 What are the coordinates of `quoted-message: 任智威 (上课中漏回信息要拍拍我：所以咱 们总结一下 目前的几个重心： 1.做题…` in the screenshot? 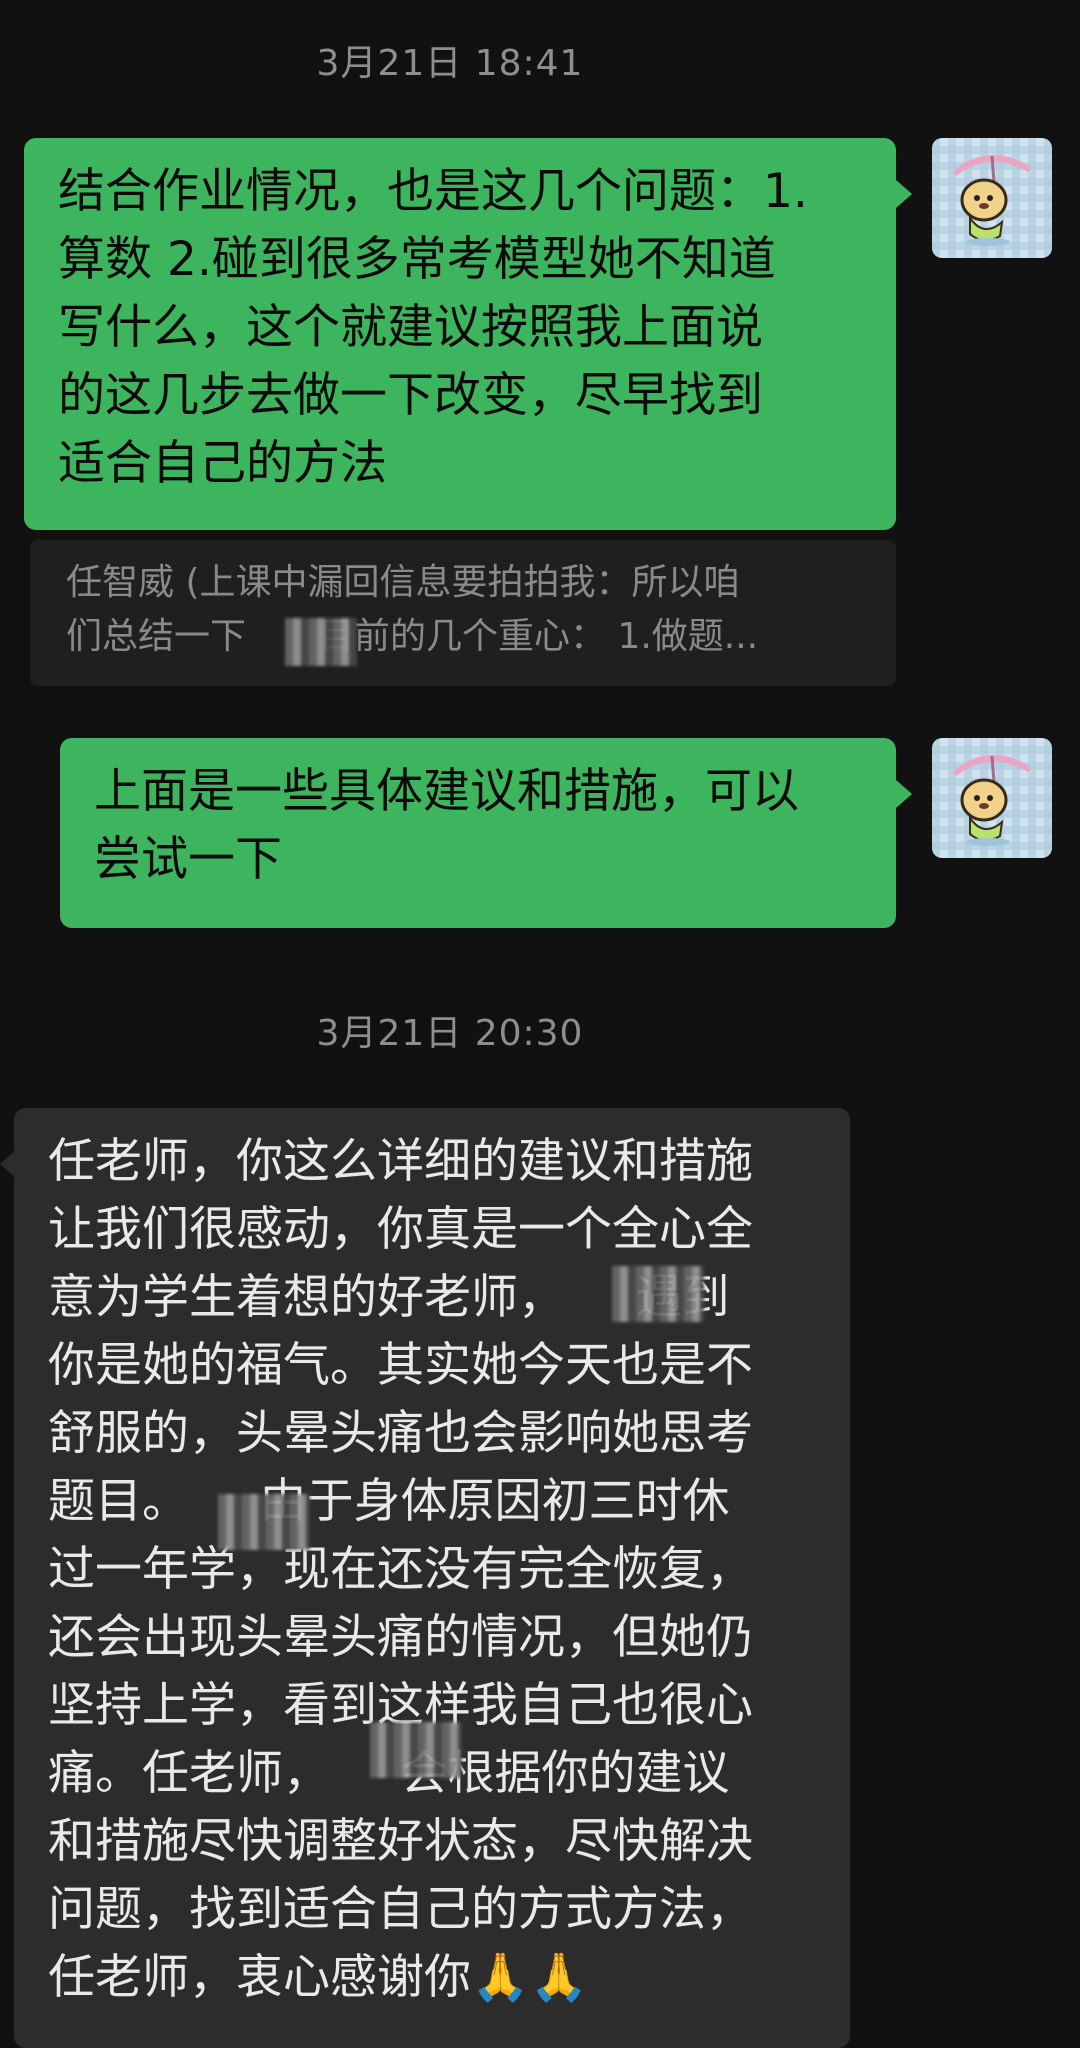 It's located at (463, 613).